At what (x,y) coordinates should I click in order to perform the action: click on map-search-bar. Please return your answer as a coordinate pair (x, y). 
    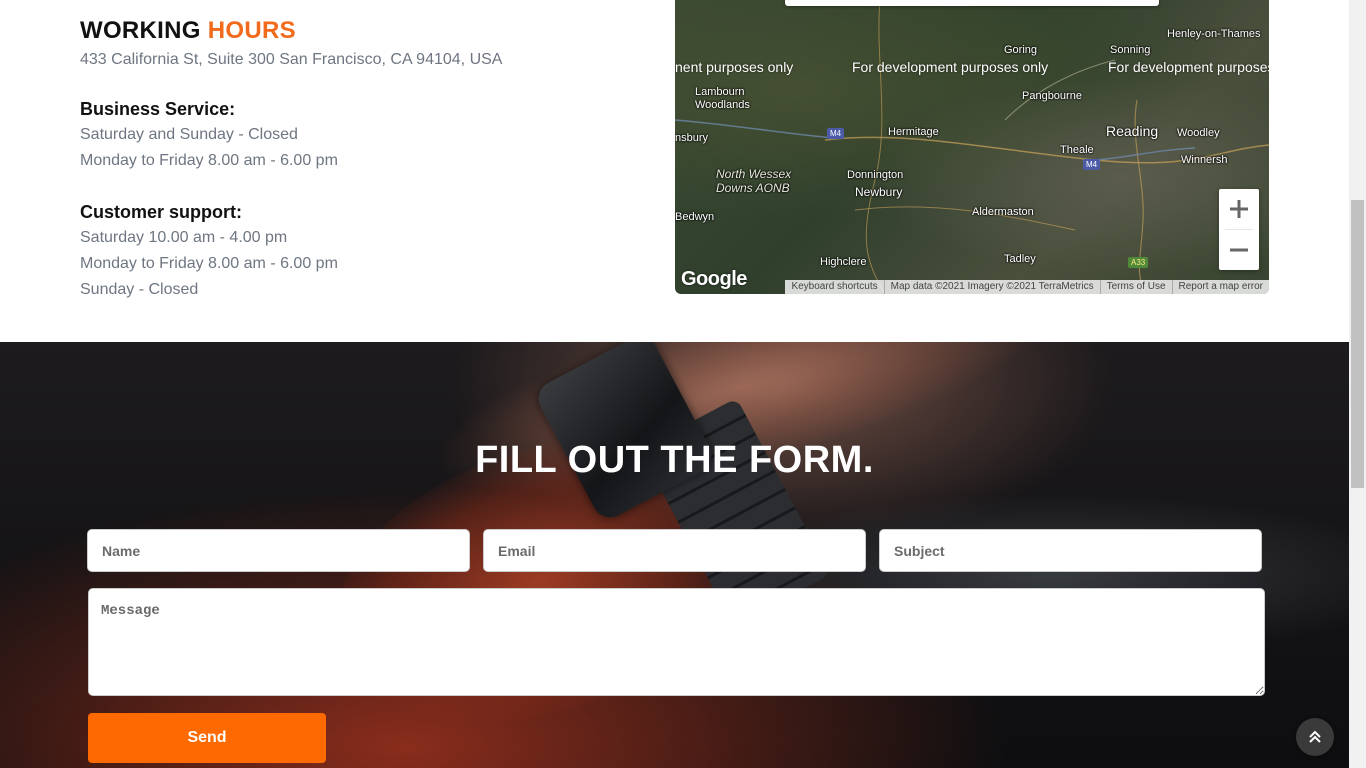
    Looking at the image, I should click on (972, 3).